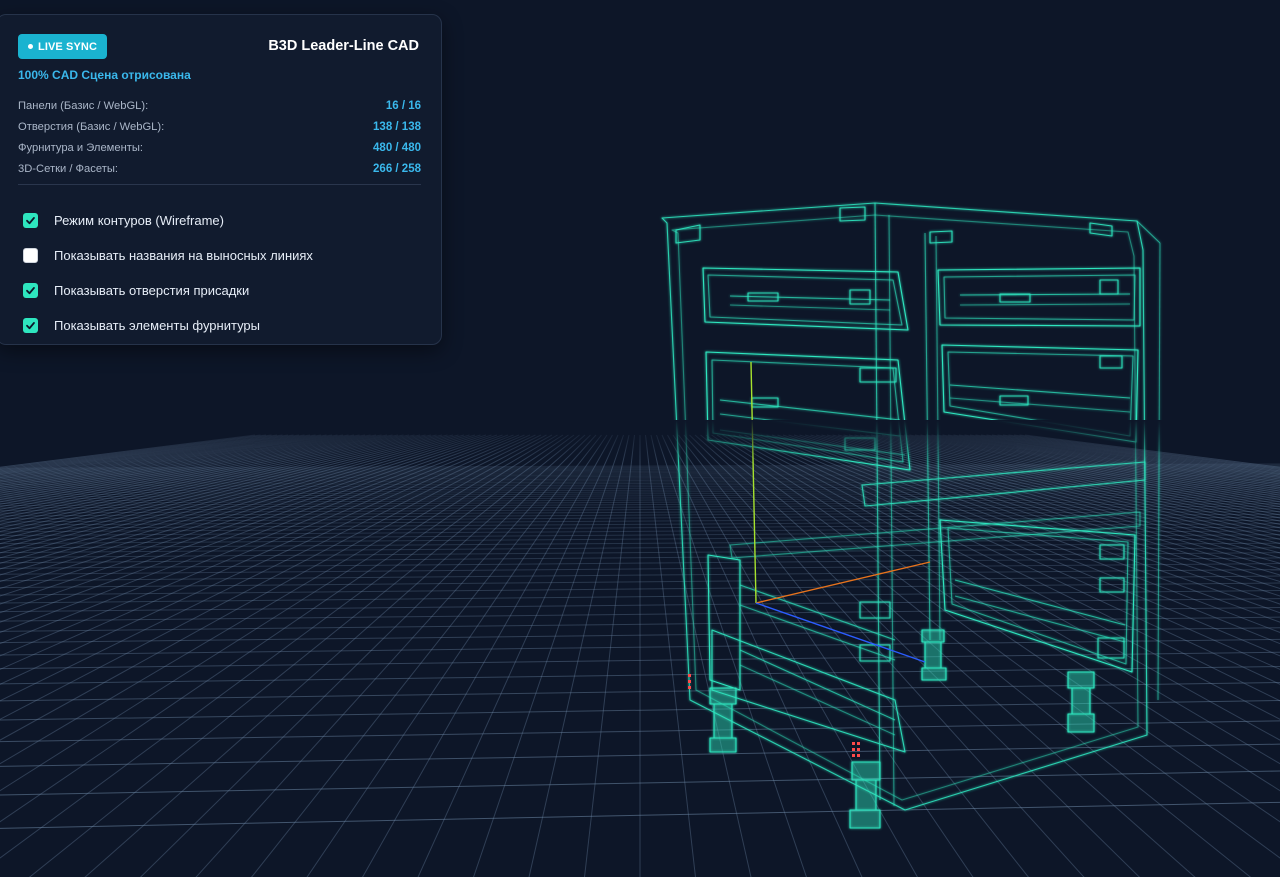  I want to click on option-label: Показывать названия на выносных линиях, so click(183, 255).